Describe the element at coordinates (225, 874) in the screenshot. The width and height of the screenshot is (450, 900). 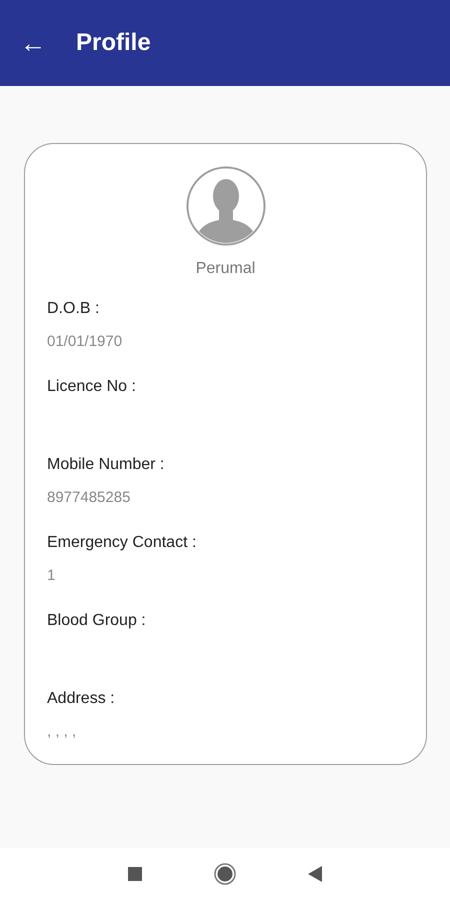
I see `home-icon` at that location.